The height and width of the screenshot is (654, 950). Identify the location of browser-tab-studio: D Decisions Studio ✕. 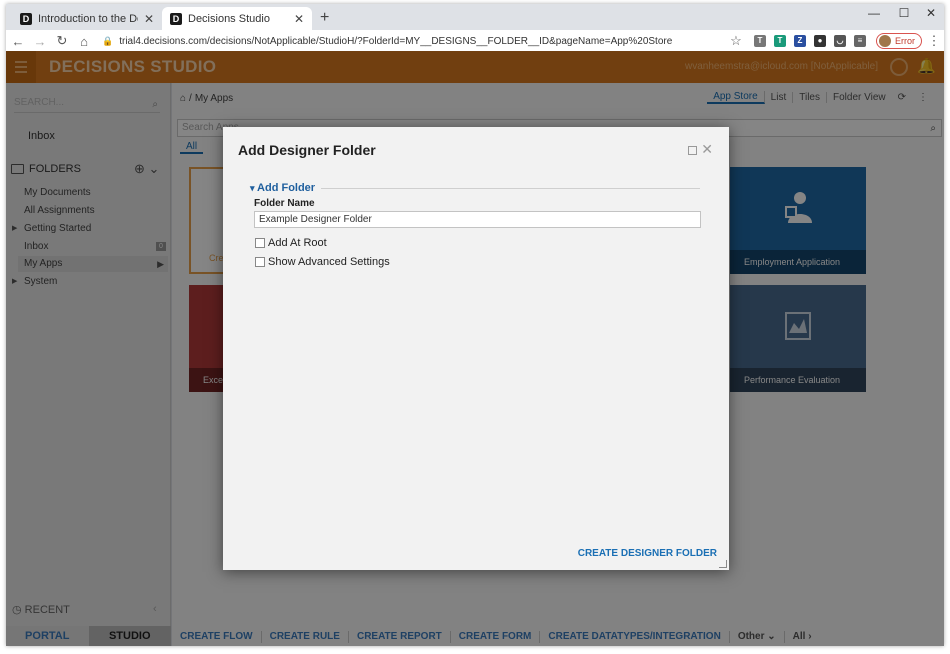
(237, 18).